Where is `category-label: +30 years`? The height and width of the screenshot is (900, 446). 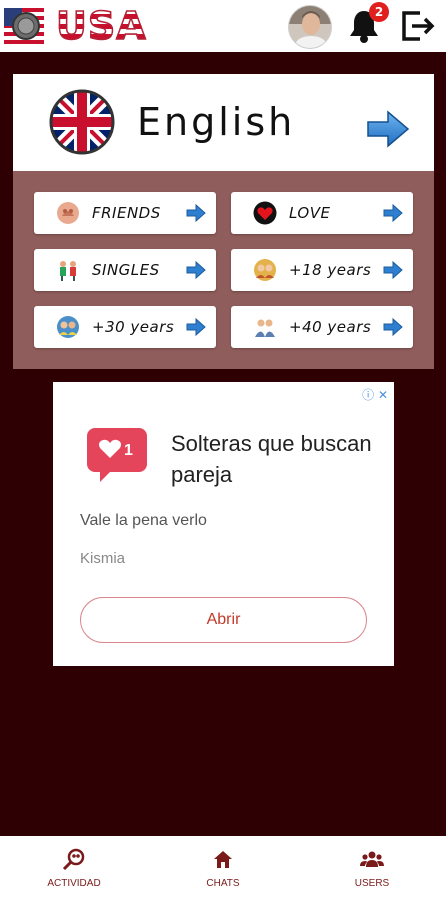 category-label: +30 years is located at coordinates (133, 327).